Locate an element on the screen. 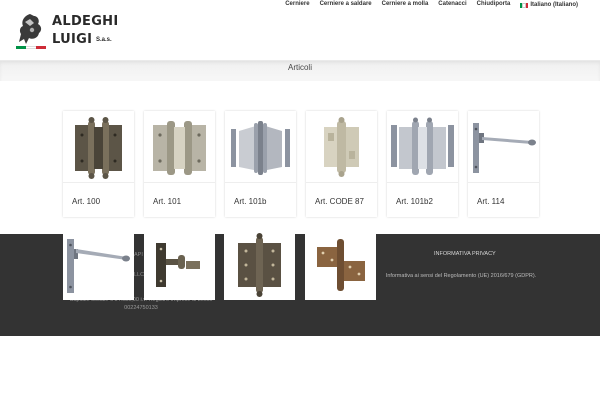 This screenshot has width=600, height=400. hinge-steel-plate-icon is located at coordinates (260, 148).